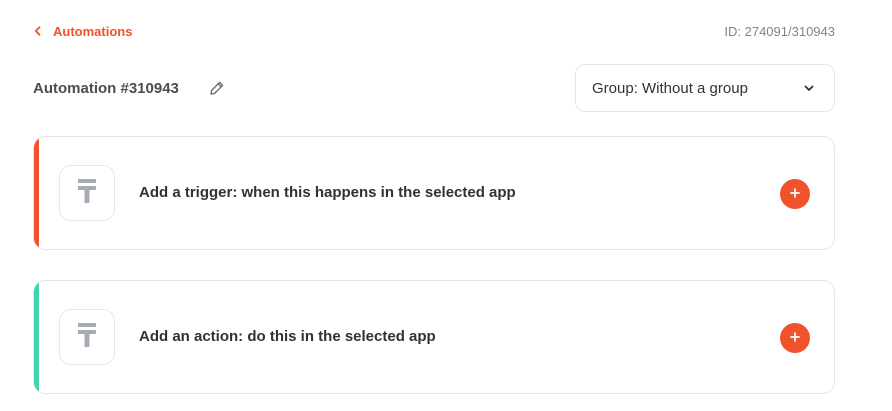 Image resolution: width=892 pixels, height=411 pixels. What do you see at coordinates (36, 337) in the screenshot?
I see `action-accent-bar` at bounding box center [36, 337].